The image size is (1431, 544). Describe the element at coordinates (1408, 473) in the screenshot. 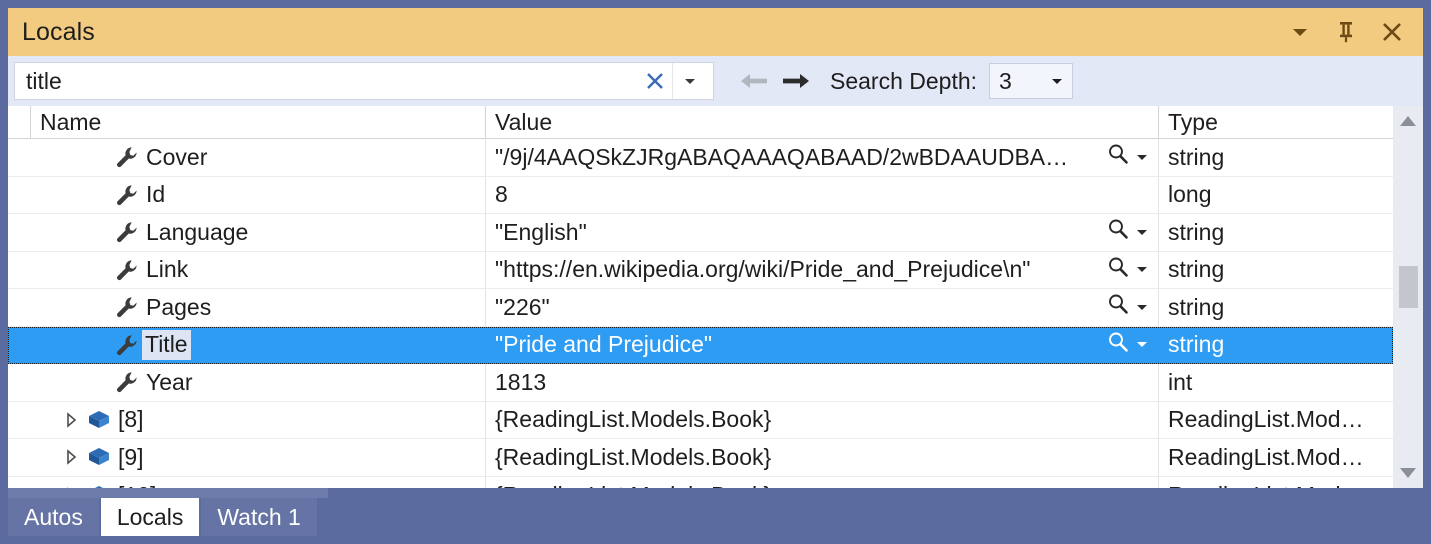

I see `scroll-down-triangle-down-icon` at that location.